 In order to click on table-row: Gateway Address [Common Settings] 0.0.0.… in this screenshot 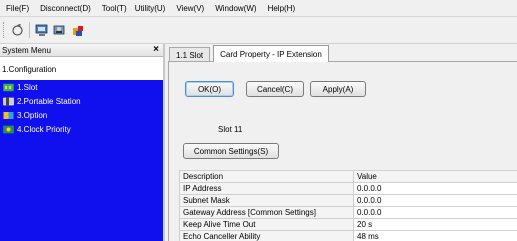, I will do `click(348, 212)`.